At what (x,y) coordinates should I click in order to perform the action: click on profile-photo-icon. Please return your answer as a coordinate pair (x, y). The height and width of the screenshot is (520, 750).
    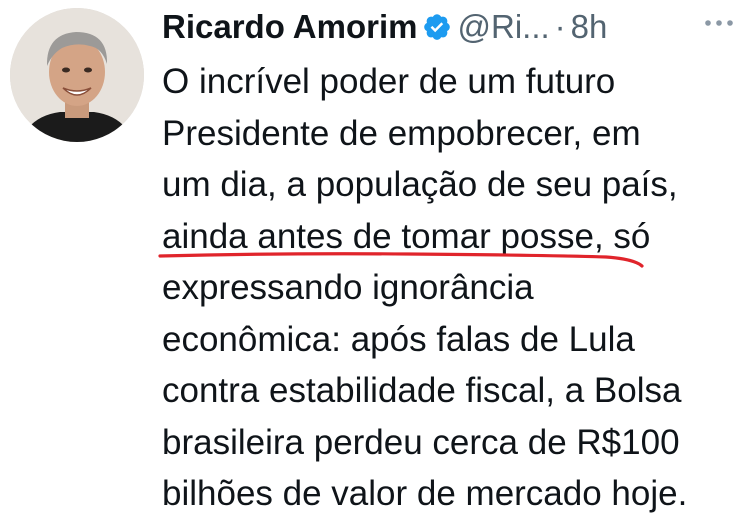
    Looking at the image, I should click on (77, 75).